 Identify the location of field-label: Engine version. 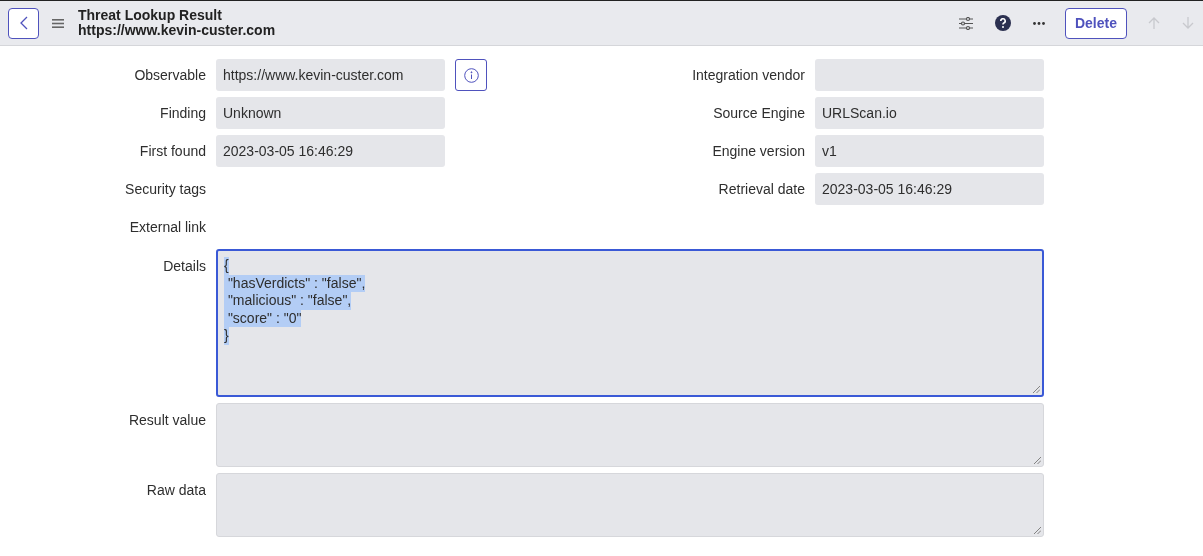
(758, 151).